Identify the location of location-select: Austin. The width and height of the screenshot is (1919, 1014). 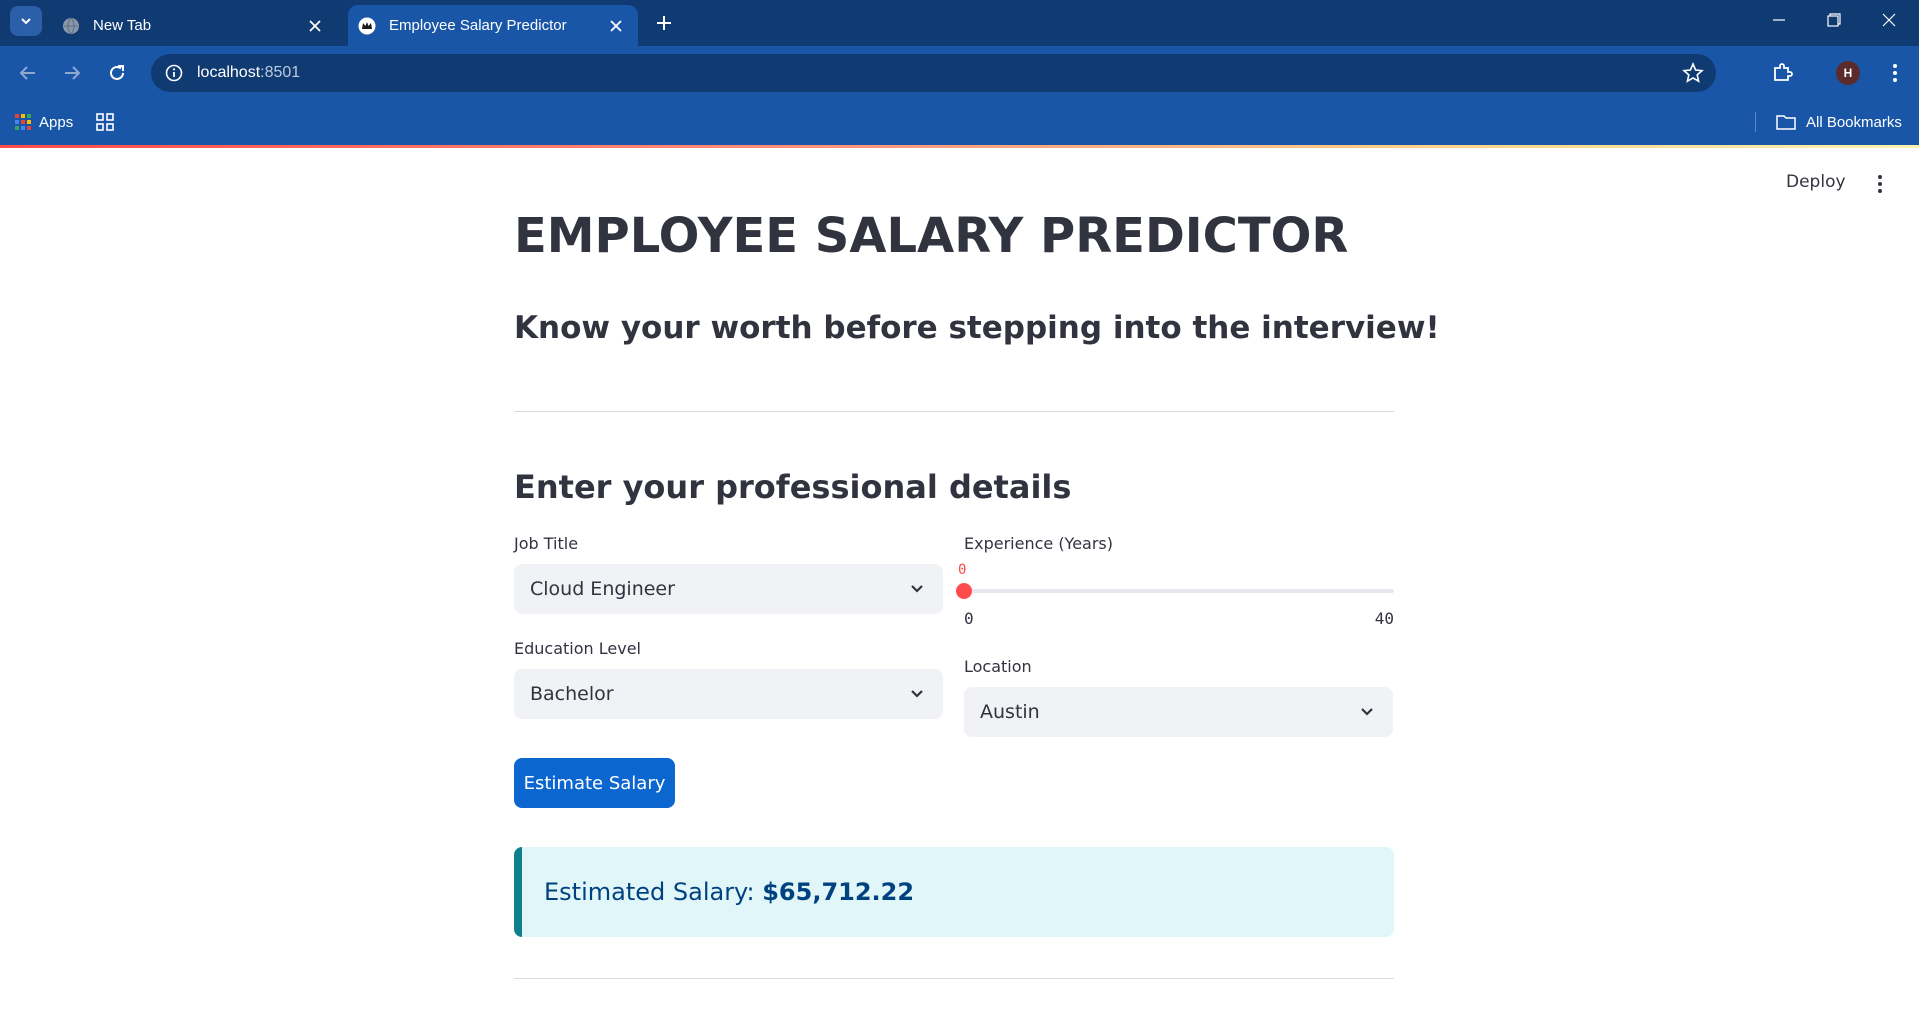
(1178, 712).